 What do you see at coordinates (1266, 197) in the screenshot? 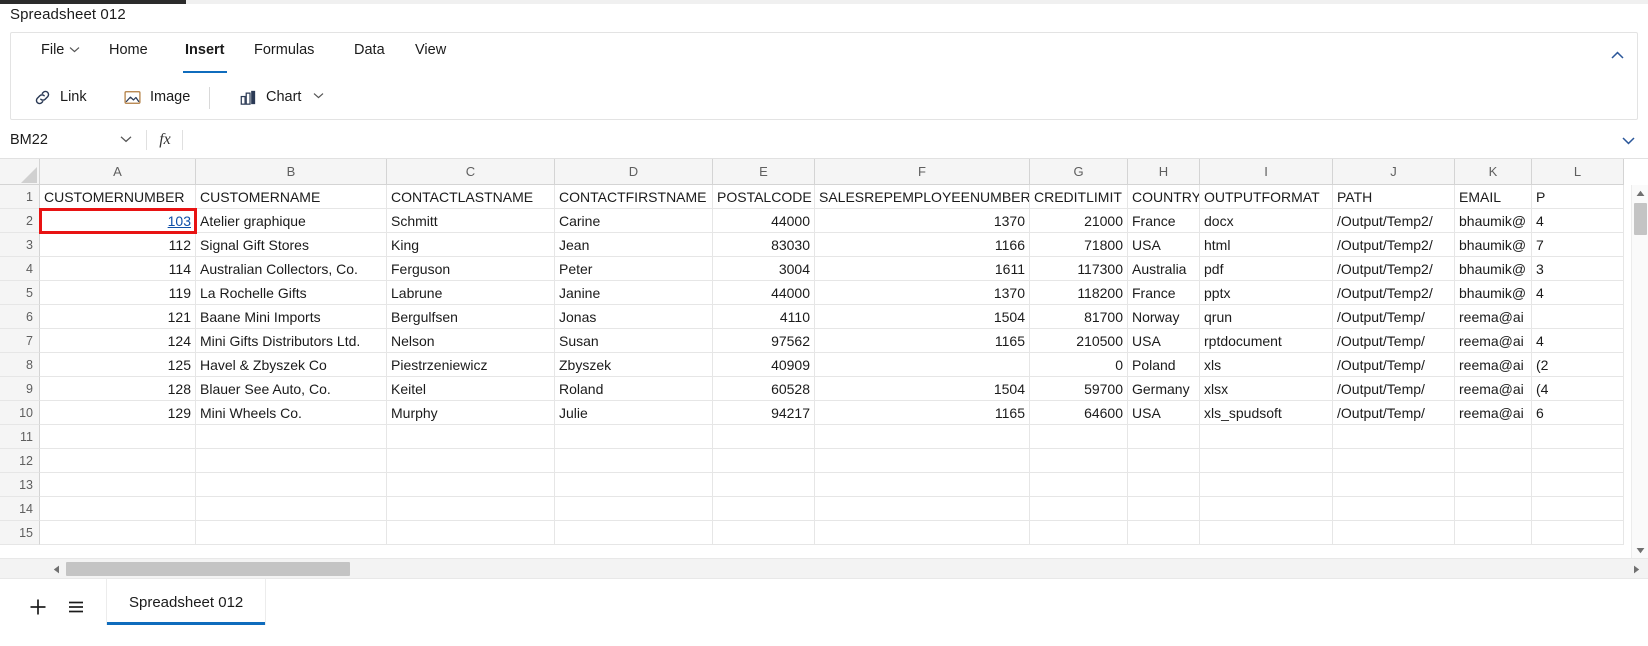
I see `cell-I1: OUTPUTFORMAT` at bounding box center [1266, 197].